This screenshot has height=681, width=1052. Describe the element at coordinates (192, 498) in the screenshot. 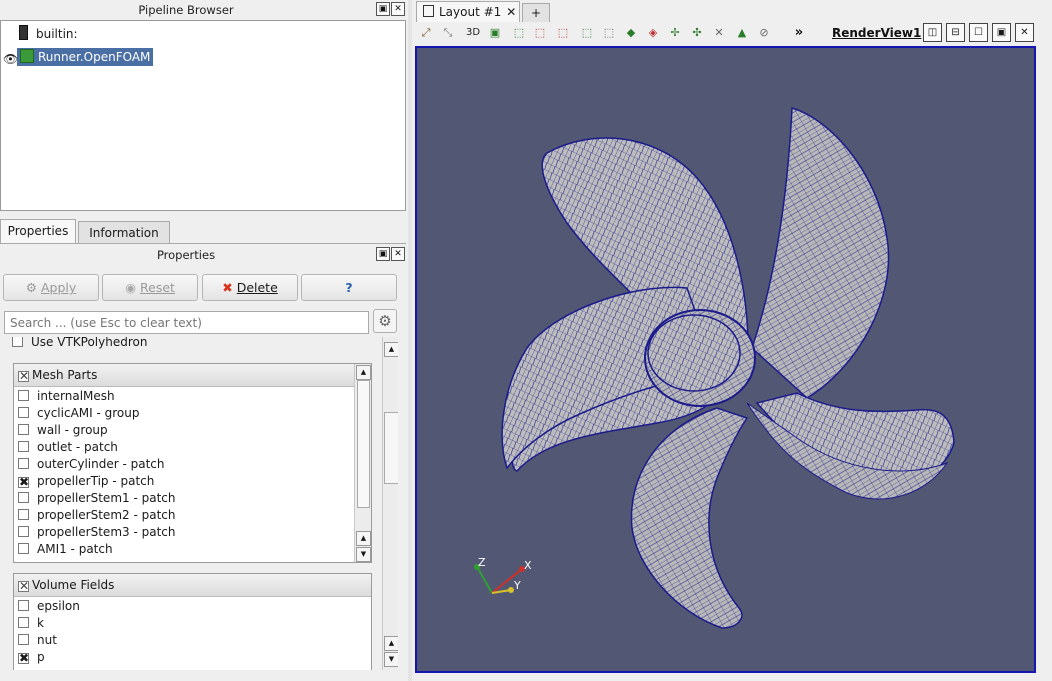

I see `list-item: propellerStem1 - patch` at that location.